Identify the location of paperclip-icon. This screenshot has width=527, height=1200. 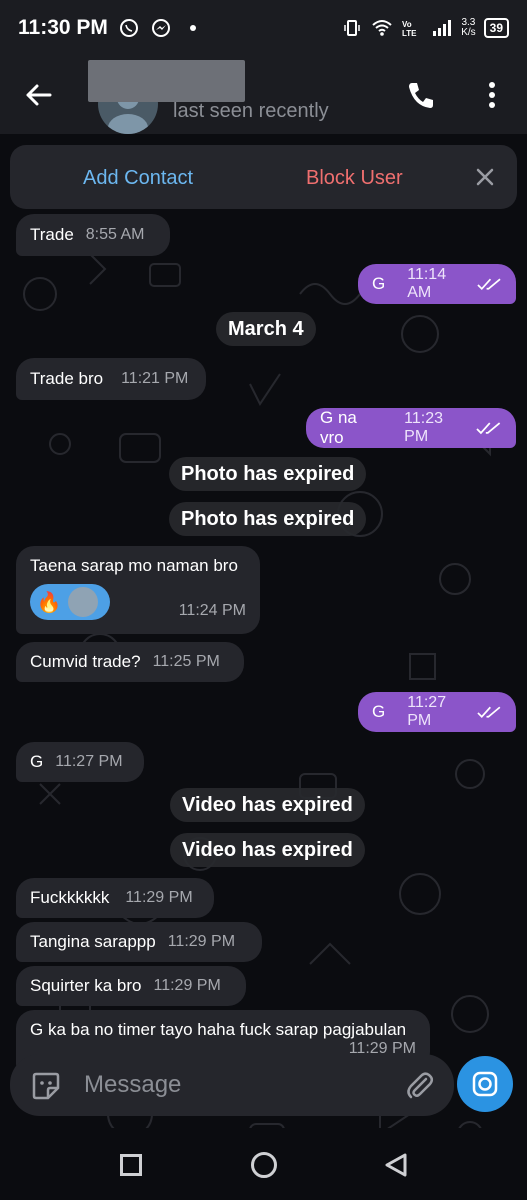
(420, 1085).